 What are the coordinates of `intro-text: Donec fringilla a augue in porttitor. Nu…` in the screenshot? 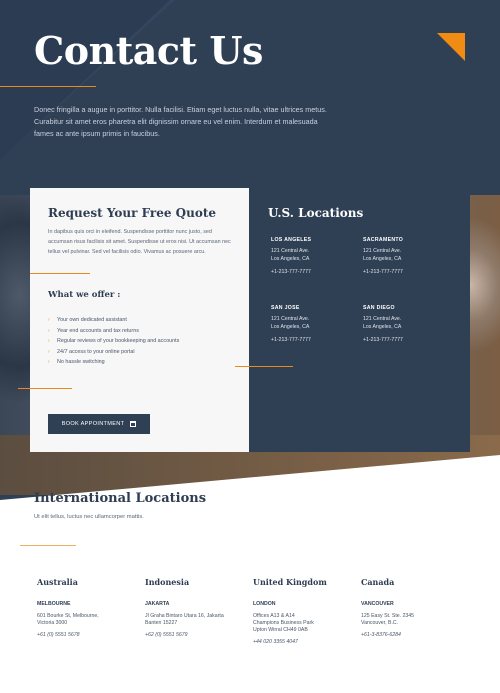 It's located at (180, 121).